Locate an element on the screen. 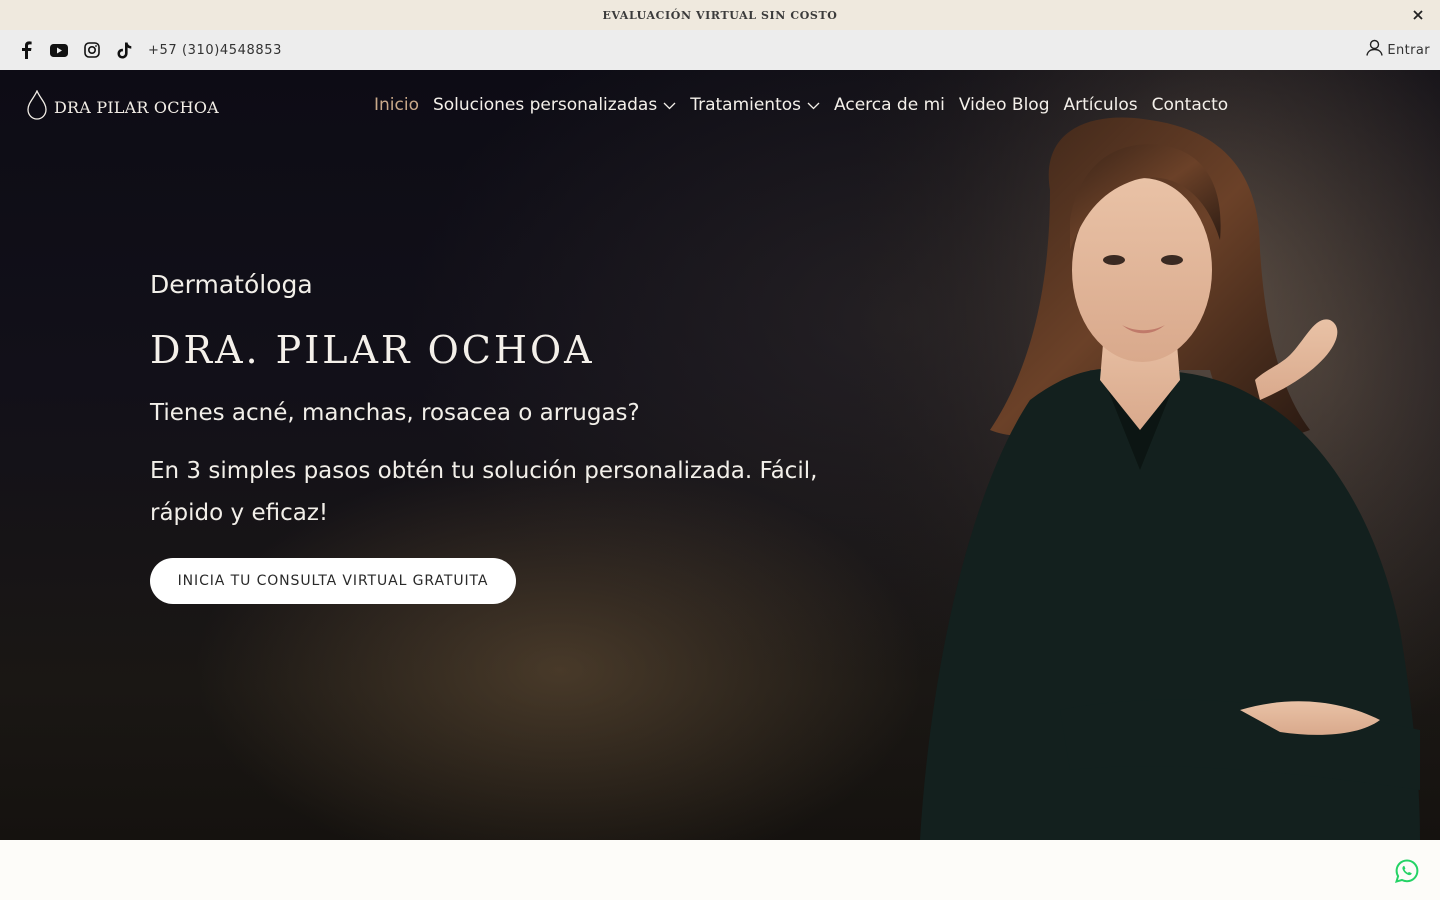 This screenshot has height=900, width=1440. login-label: Entrar is located at coordinates (1408, 50).